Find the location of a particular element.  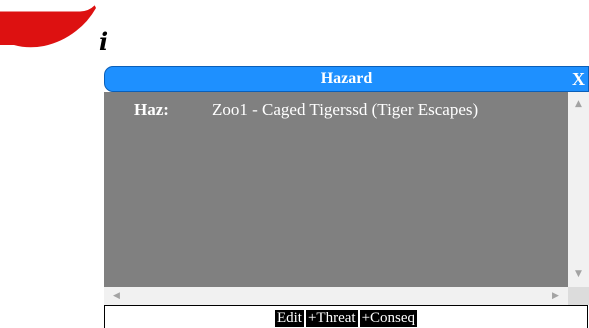

add-threat-button: +Threat is located at coordinates (331, 318).